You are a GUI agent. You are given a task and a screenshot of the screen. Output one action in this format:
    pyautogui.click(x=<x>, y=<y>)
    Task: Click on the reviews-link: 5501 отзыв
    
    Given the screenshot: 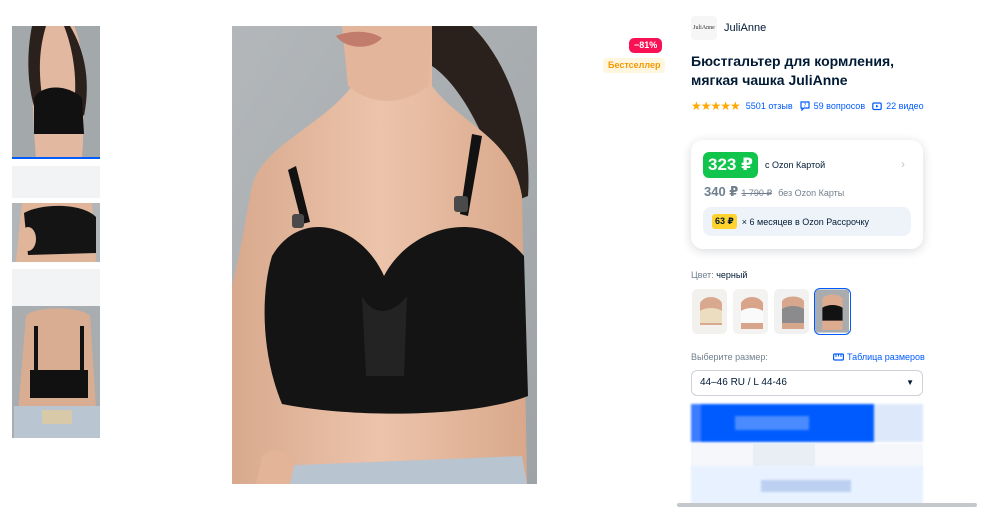 What is the action you would take?
    pyautogui.click(x=769, y=106)
    